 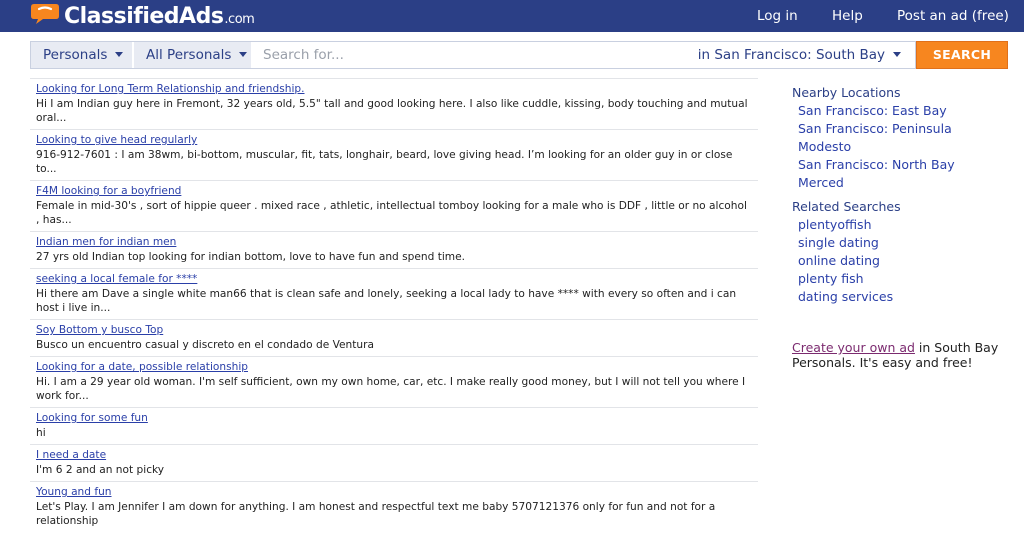 I want to click on logo-text: ClassifiedAds.com, so click(x=159, y=16).